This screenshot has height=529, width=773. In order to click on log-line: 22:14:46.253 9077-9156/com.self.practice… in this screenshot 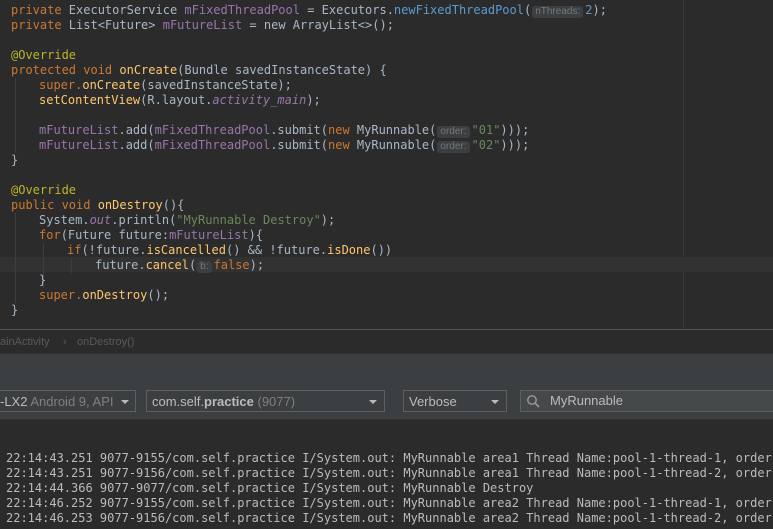, I will do `click(389, 518)`.